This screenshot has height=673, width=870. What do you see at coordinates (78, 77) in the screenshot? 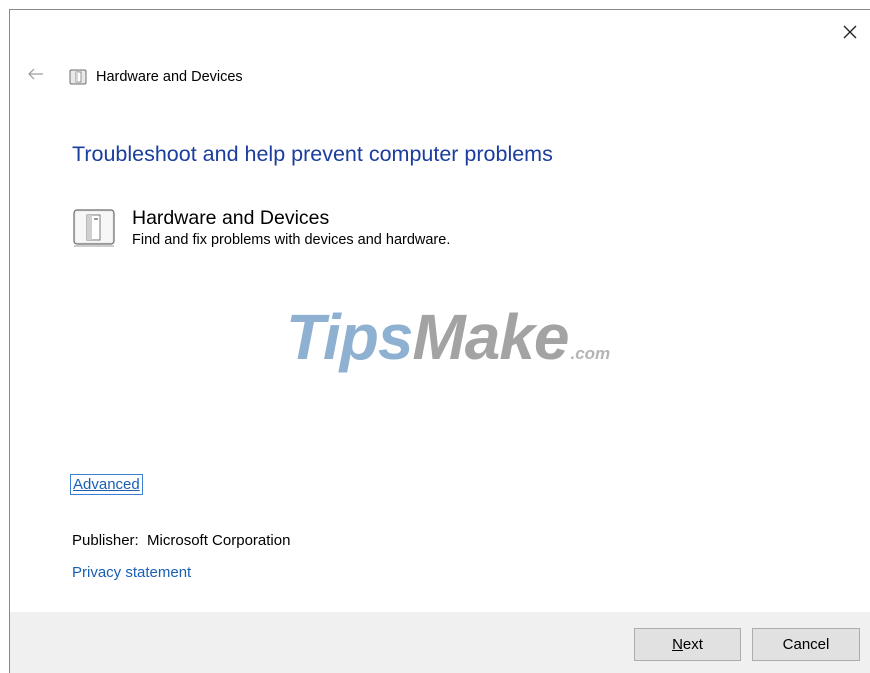
I see `hardware-small-icon` at bounding box center [78, 77].